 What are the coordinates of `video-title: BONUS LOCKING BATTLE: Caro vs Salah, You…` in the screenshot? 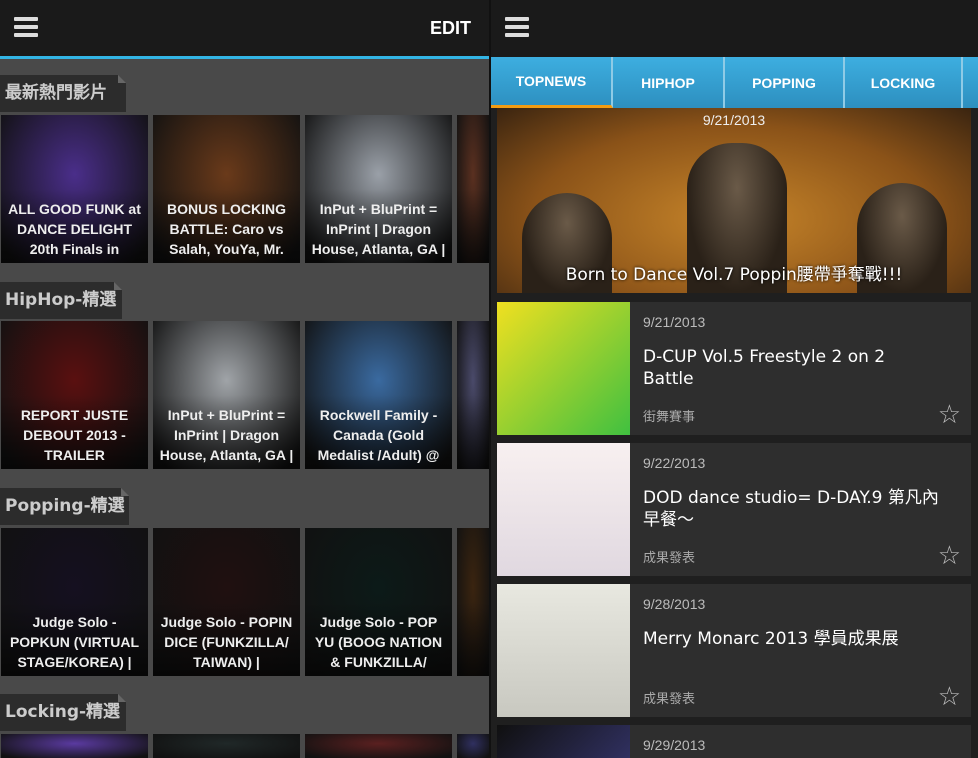 It's located at (226, 226).